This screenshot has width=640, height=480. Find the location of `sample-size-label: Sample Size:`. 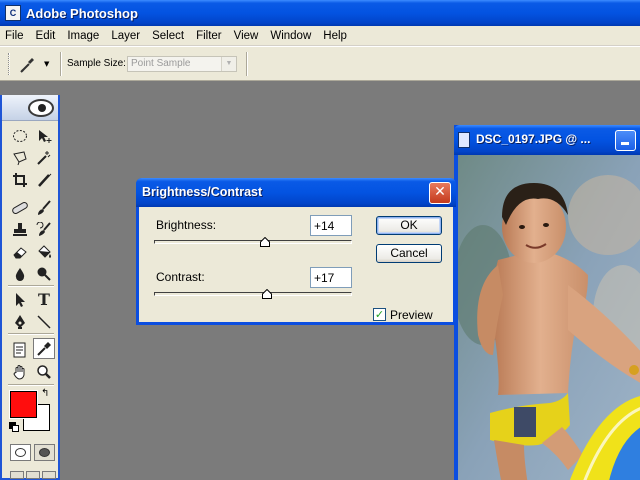

sample-size-label: Sample Size: is located at coordinates (96, 63).